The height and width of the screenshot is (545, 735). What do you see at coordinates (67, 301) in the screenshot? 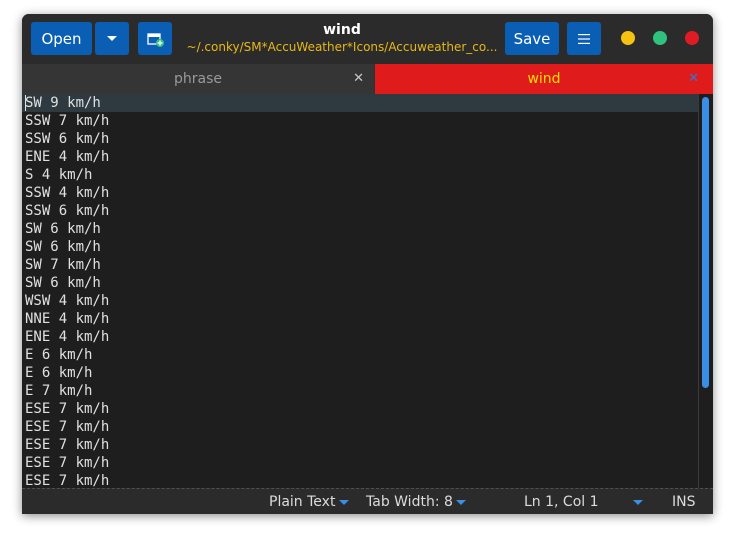
I see `editor-line: WSW 4 km/h` at bounding box center [67, 301].